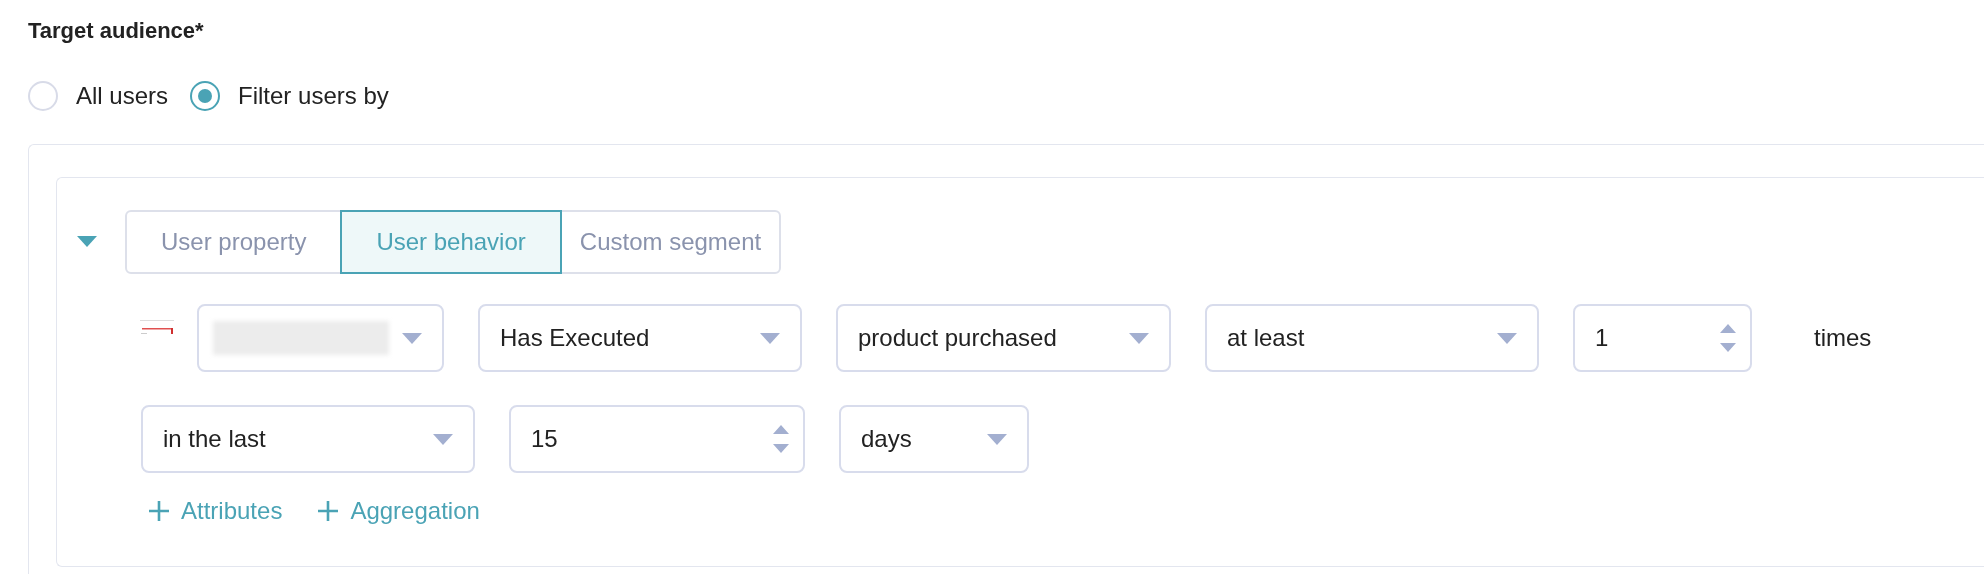  What do you see at coordinates (116, 31) in the screenshot?
I see `section-title: Target audience*` at bounding box center [116, 31].